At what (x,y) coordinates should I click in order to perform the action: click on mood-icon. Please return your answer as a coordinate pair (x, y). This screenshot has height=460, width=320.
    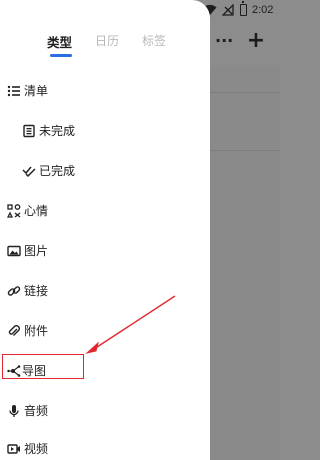
    Looking at the image, I should click on (14, 211).